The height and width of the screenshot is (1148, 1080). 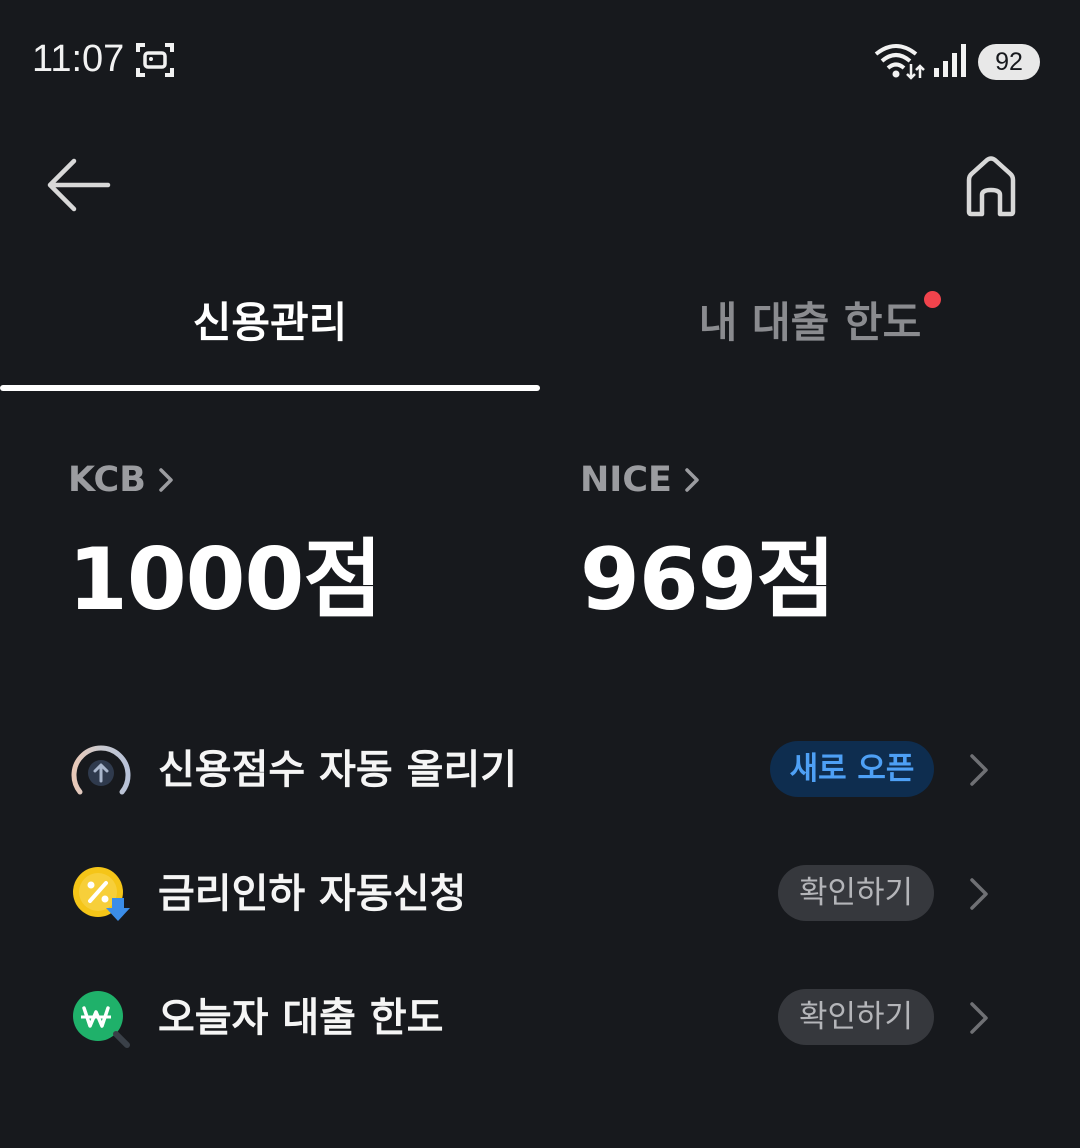 I want to click on list-item-today-loan-limit: 오늘자 대출 한도 확인하기, so click(x=540, y=1018).